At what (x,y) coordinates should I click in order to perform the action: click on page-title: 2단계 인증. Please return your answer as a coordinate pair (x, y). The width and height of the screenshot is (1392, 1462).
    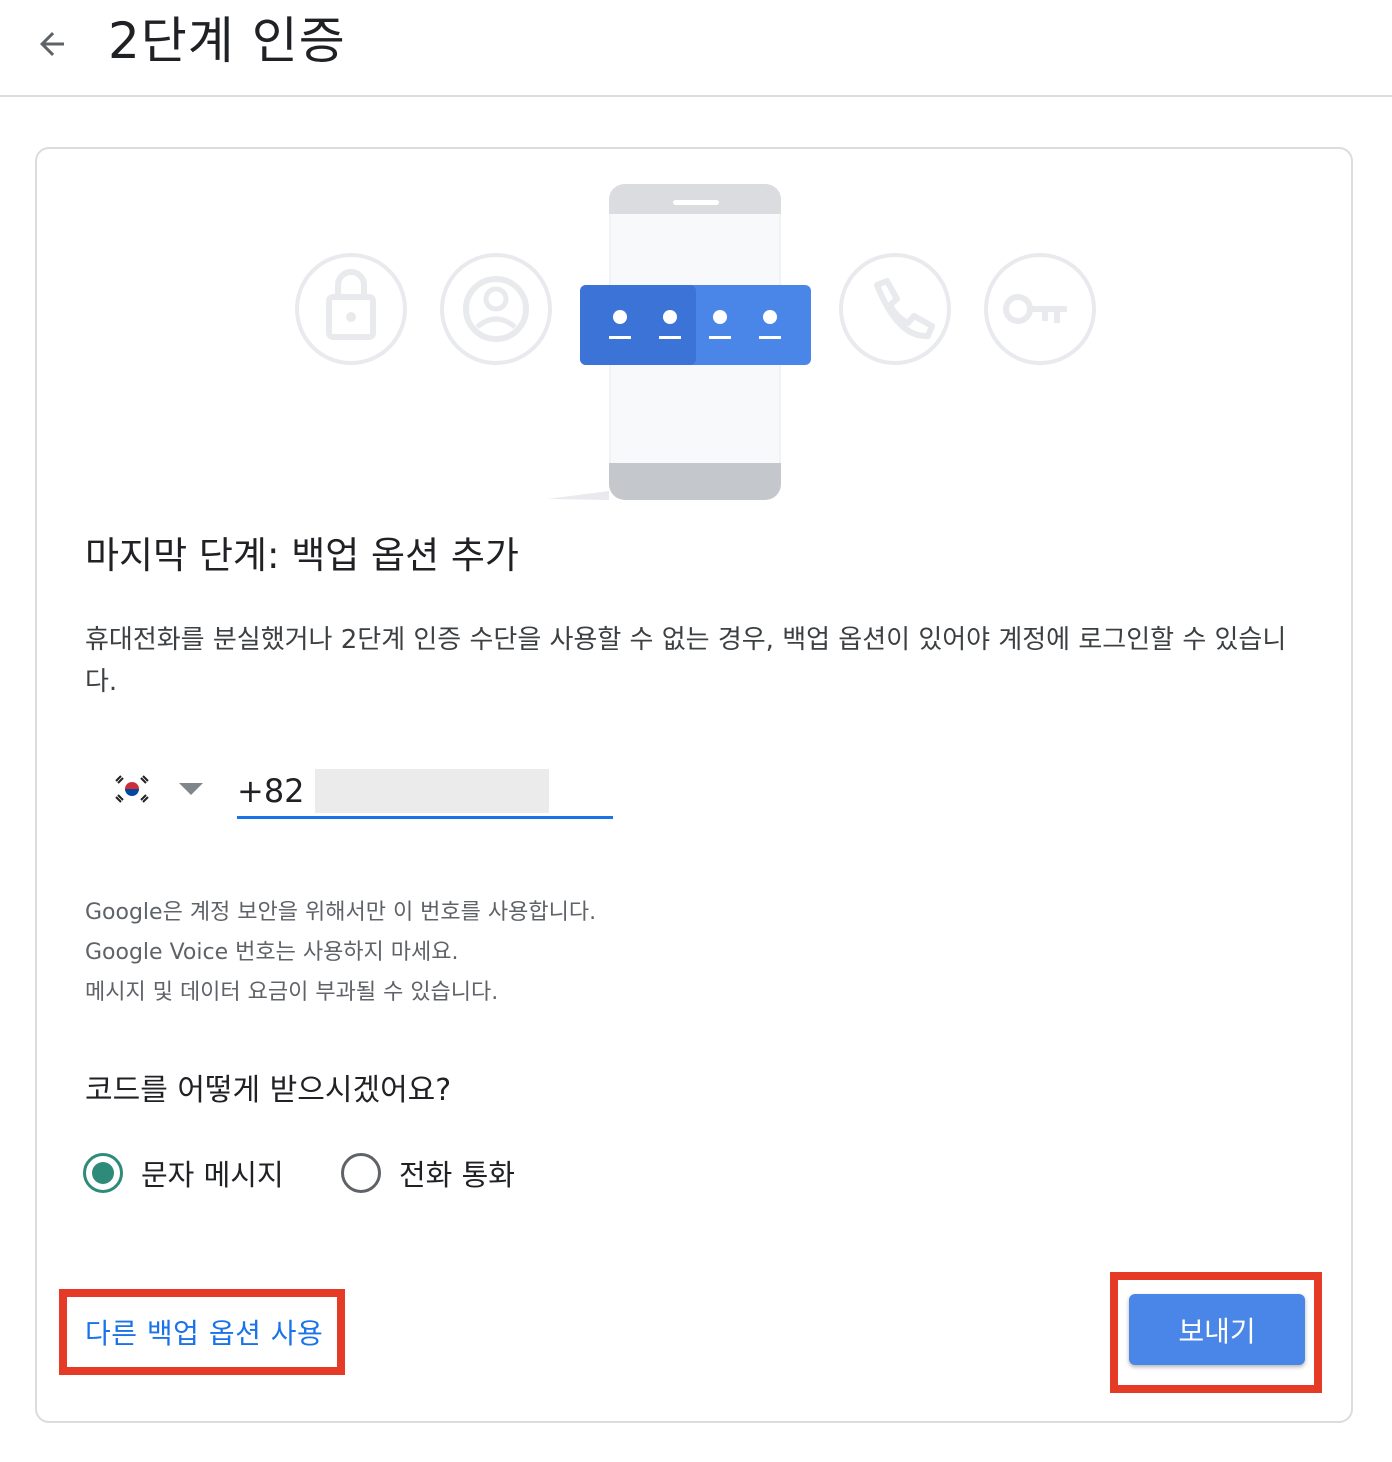
    Looking at the image, I should click on (227, 41).